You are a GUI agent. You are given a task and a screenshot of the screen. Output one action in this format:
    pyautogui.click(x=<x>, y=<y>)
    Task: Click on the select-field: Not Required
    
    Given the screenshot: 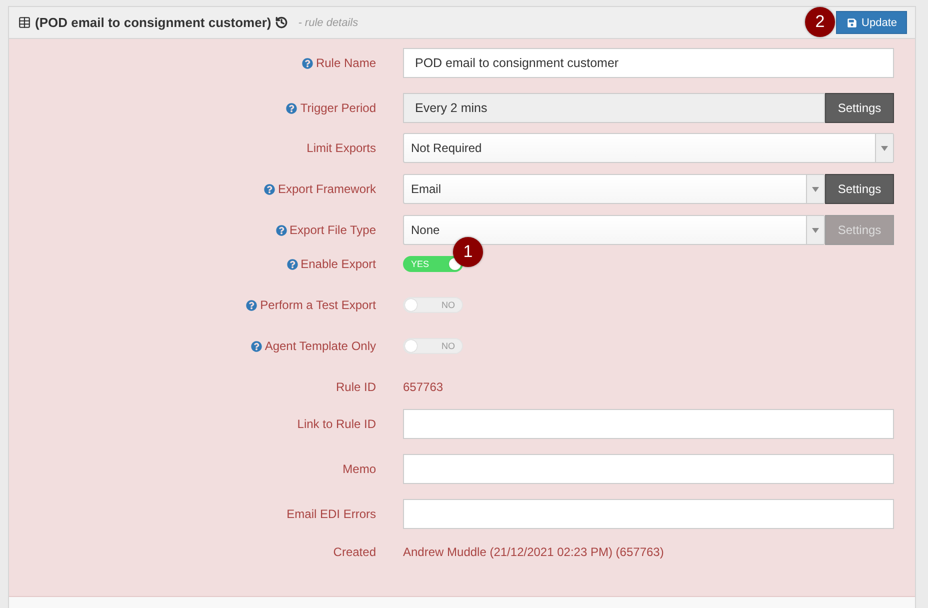 What is the action you would take?
    pyautogui.click(x=648, y=148)
    